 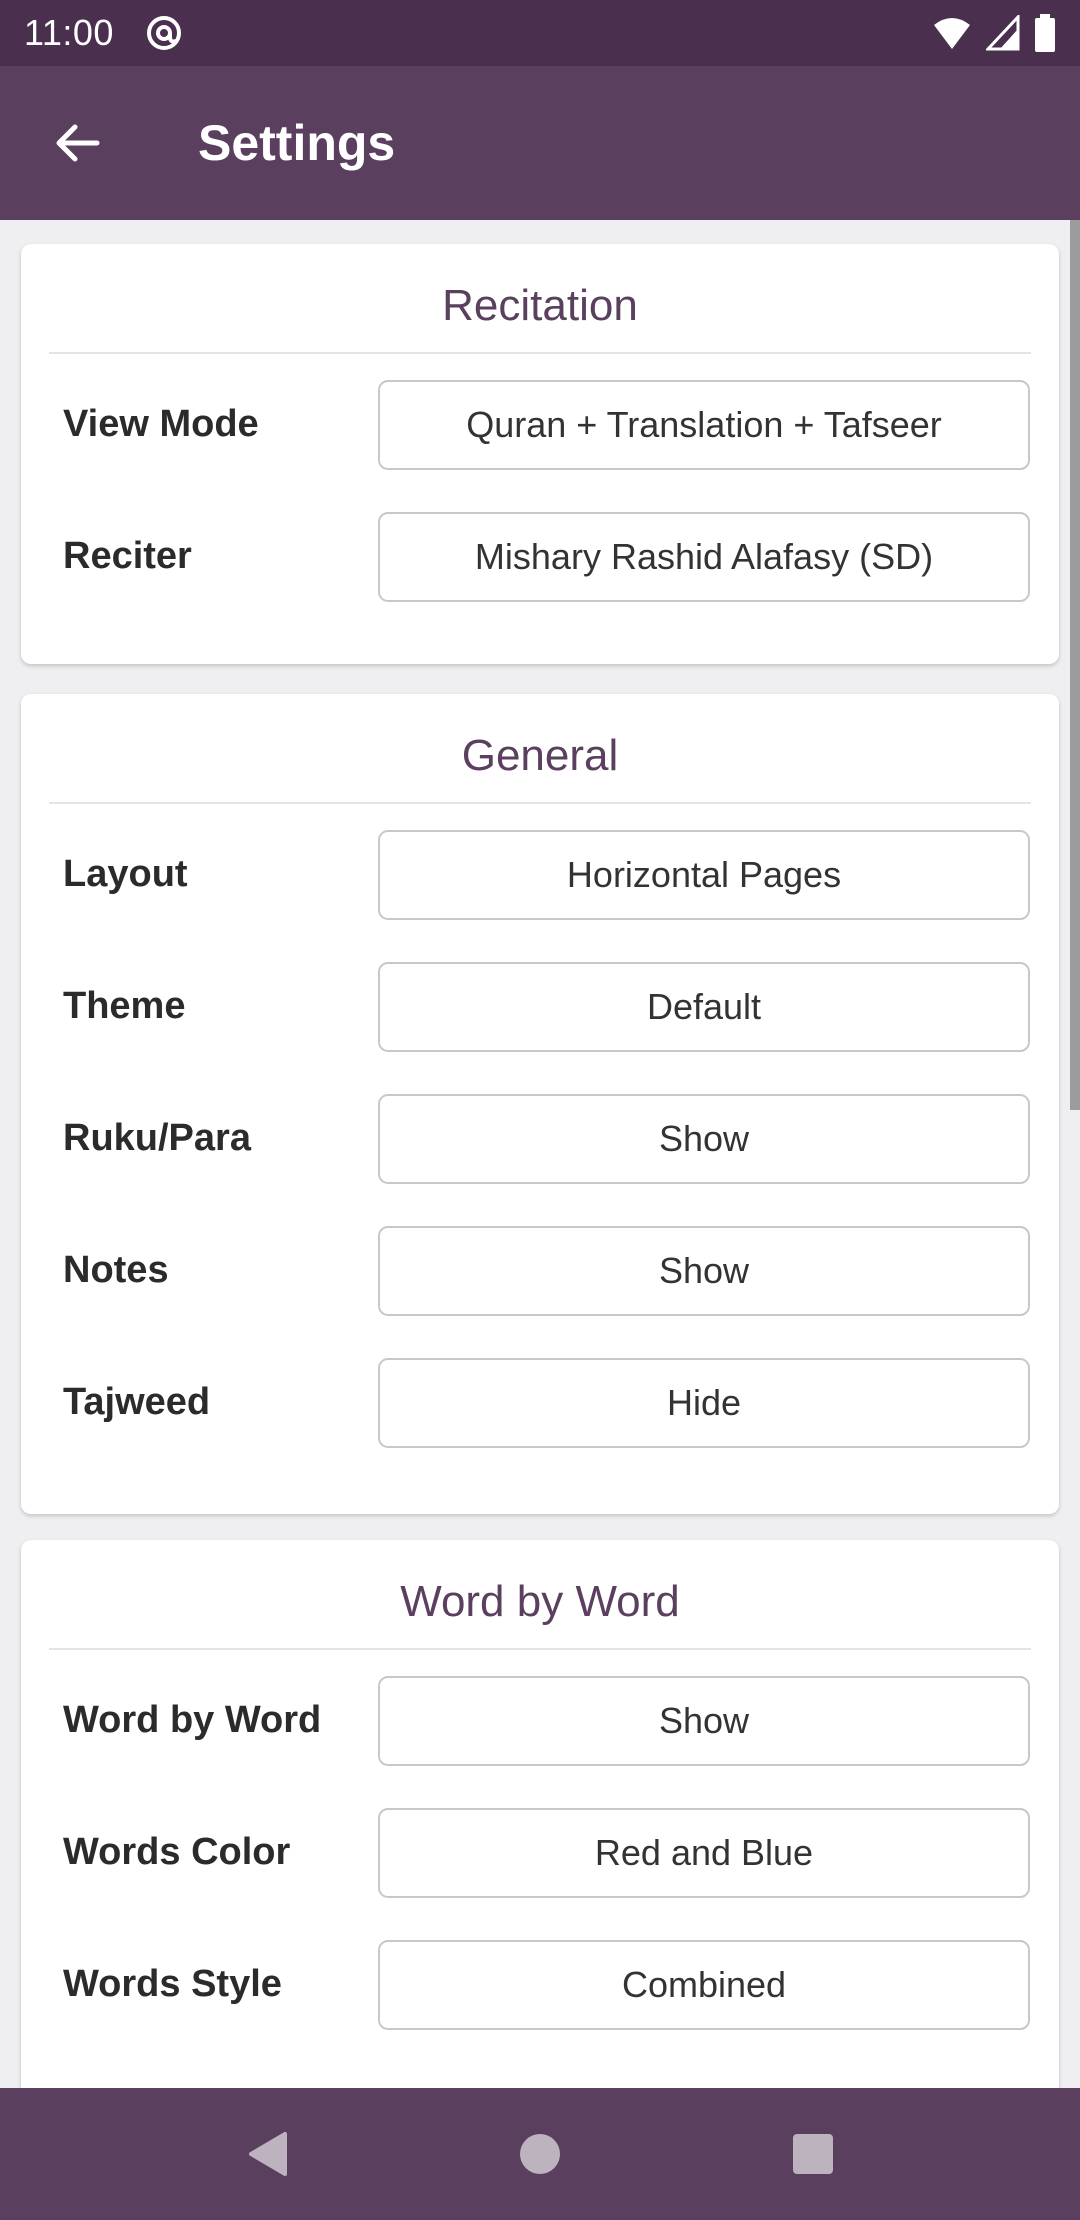 I want to click on ruku-para-select: Show, so click(x=704, y=1139).